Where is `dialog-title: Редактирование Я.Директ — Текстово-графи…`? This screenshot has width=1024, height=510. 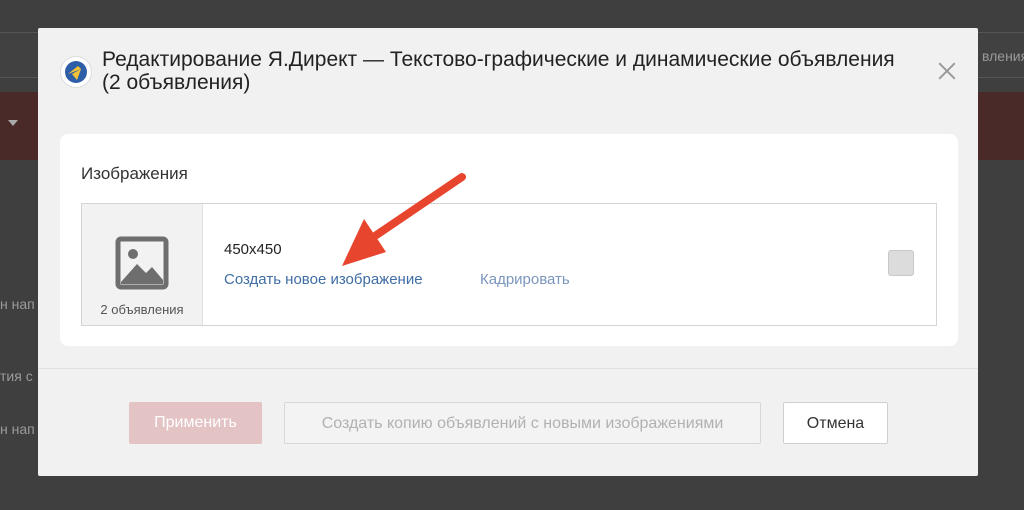 dialog-title: Редактирование Я.Директ — Текстово-графи… is located at coordinates (498, 71).